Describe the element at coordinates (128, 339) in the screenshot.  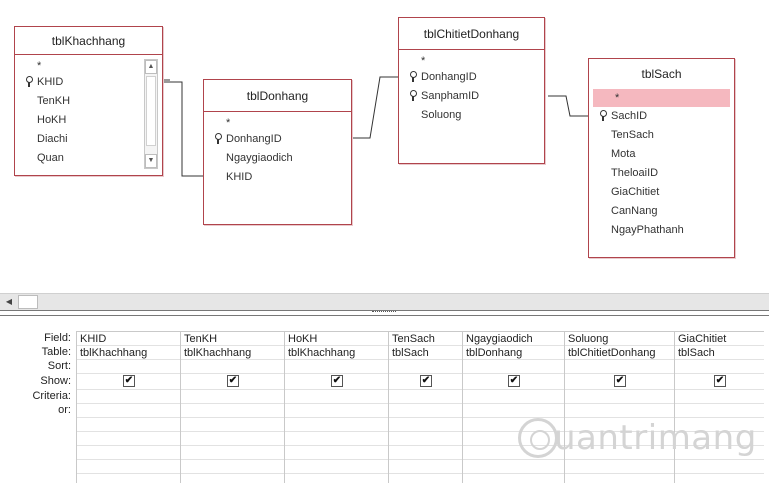
I see `grid-field-cell: KHID` at that location.